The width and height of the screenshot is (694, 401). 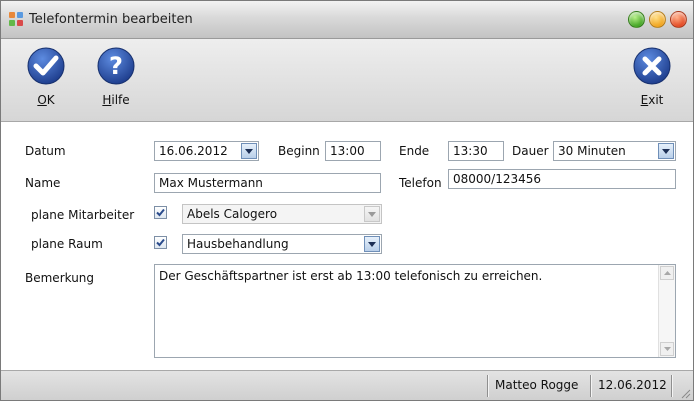 I want to click on mitarbeiter-value: Abels Calogero, so click(x=232, y=214).